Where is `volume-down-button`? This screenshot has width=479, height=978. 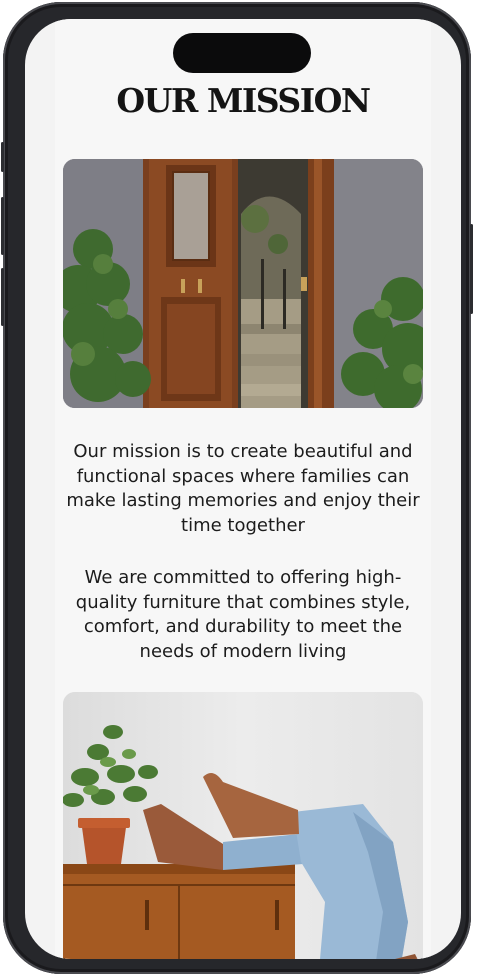 volume-down-button is located at coordinates (2, 297).